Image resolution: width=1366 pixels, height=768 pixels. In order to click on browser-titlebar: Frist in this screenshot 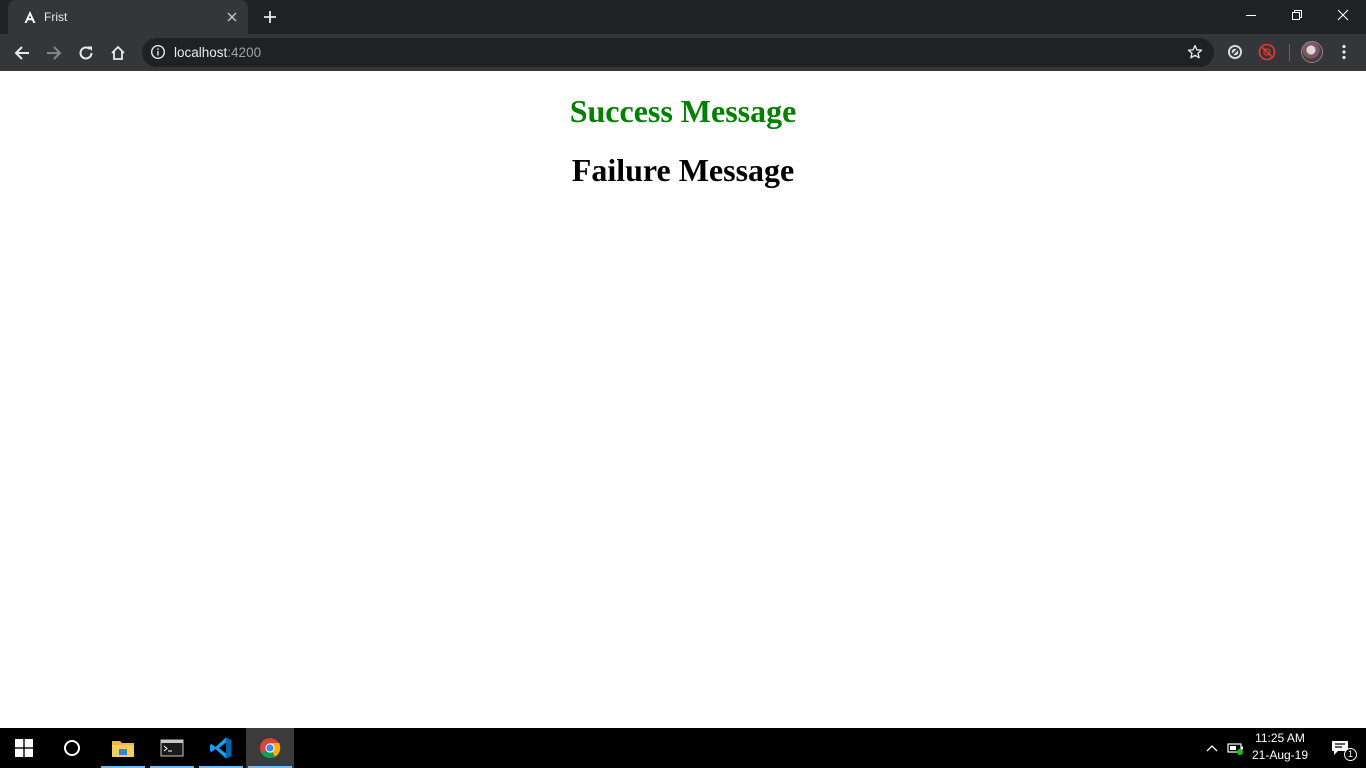, I will do `click(683, 17)`.